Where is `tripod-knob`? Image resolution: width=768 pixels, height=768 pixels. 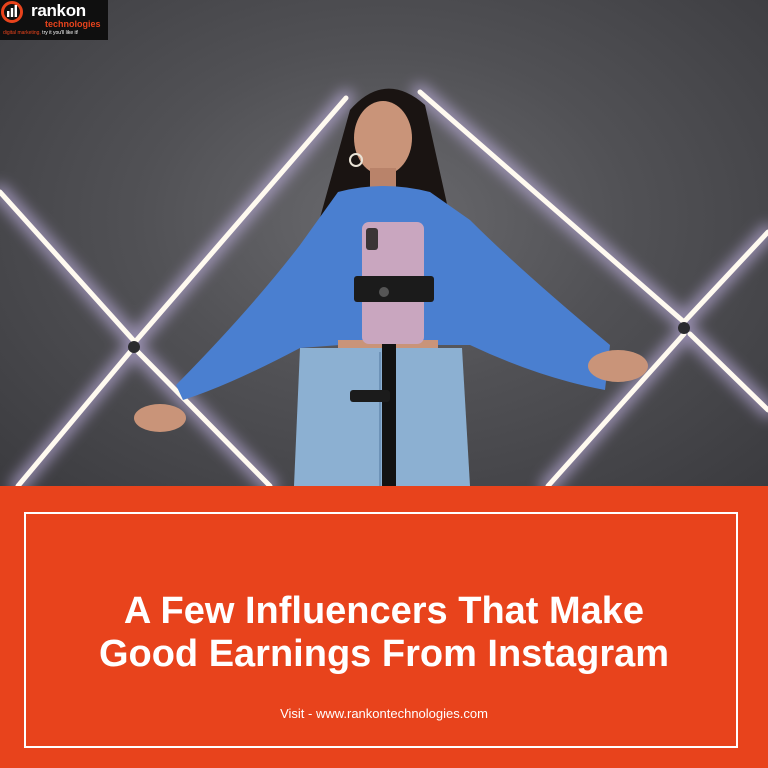
tripod-knob is located at coordinates (370, 396).